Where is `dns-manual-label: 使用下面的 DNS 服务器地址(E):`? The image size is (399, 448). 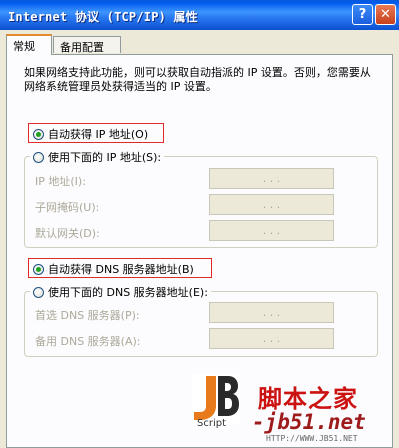
dns-manual-label: 使用下面的 DNS 服务器地址(E): is located at coordinates (128, 292).